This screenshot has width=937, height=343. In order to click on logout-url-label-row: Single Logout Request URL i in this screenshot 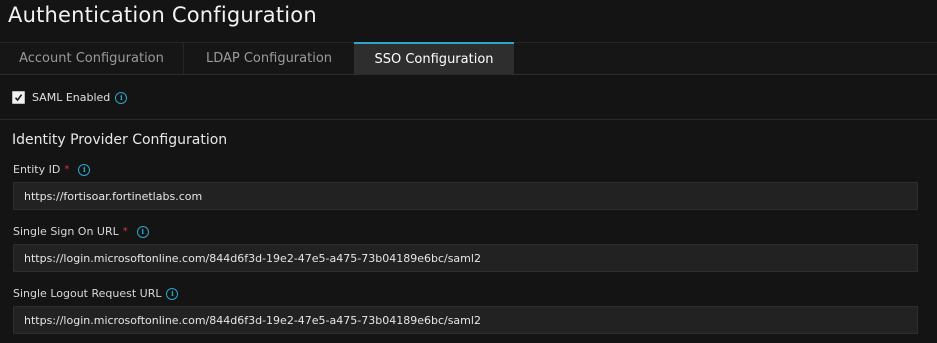, I will do `click(96, 293)`.